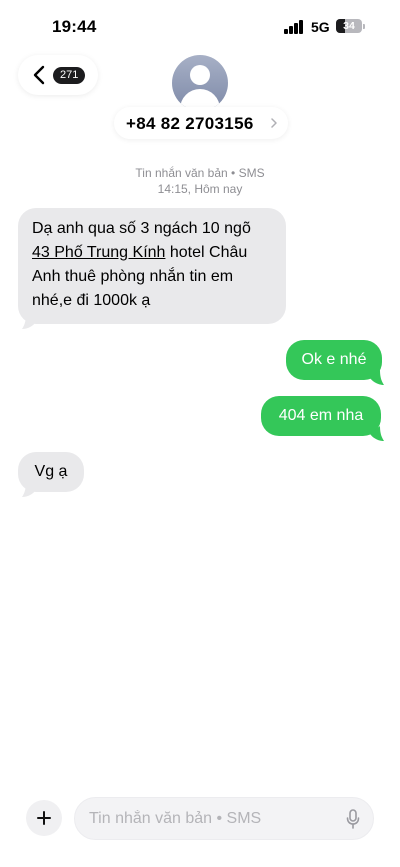 This screenshot has width=400, height=867. What do you see at coordinates (69, 75) in the screenshot?
I see `unread-count-badge: 271` at bounding box center [69, 75].